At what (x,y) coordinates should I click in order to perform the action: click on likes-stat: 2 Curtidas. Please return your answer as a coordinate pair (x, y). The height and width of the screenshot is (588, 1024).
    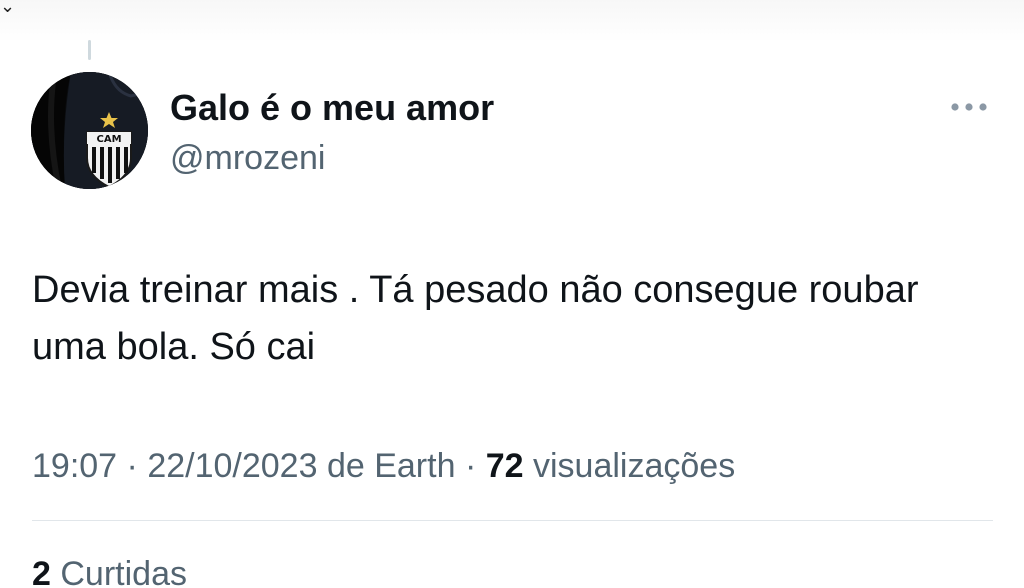
    Looking at the image, I should click on (109, 570).